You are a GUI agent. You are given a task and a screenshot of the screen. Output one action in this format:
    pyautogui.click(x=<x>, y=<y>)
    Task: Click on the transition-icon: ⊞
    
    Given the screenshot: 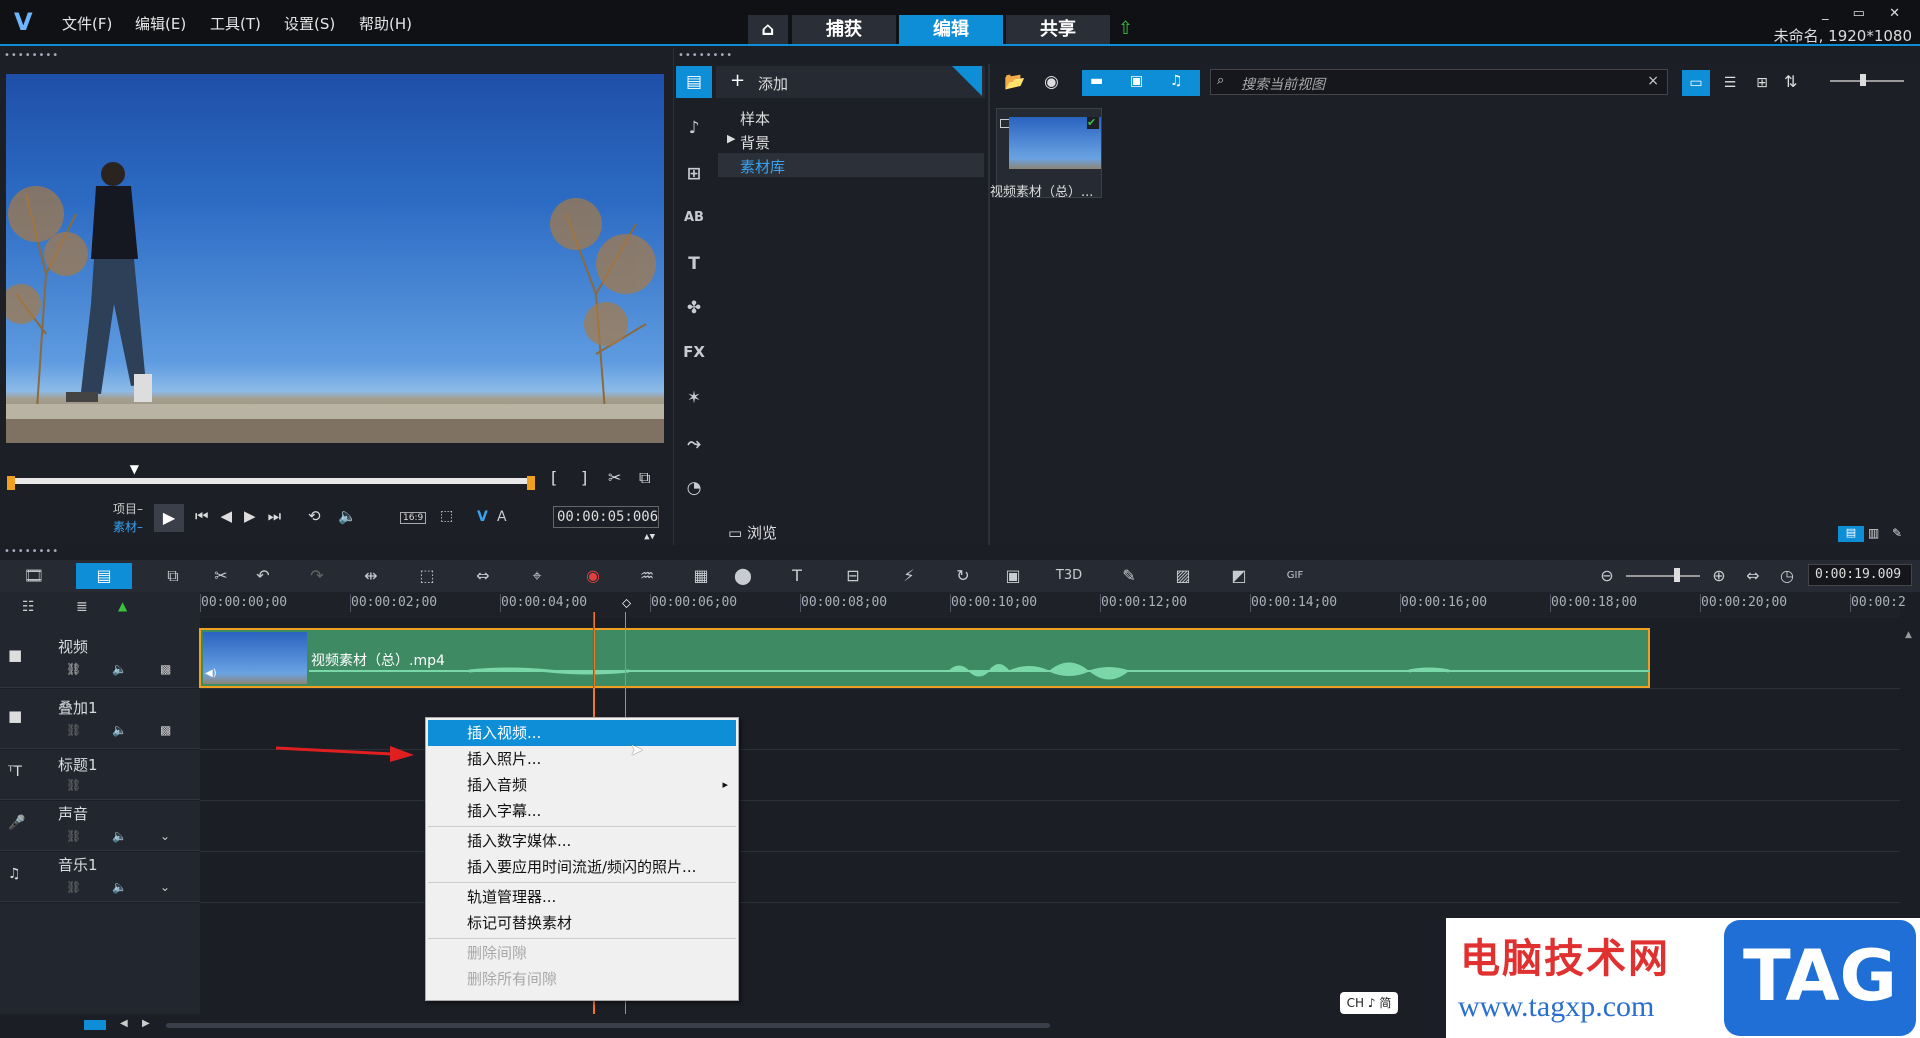 What is the action you would take?
    pyautogui.click(x=694, y=174)
    